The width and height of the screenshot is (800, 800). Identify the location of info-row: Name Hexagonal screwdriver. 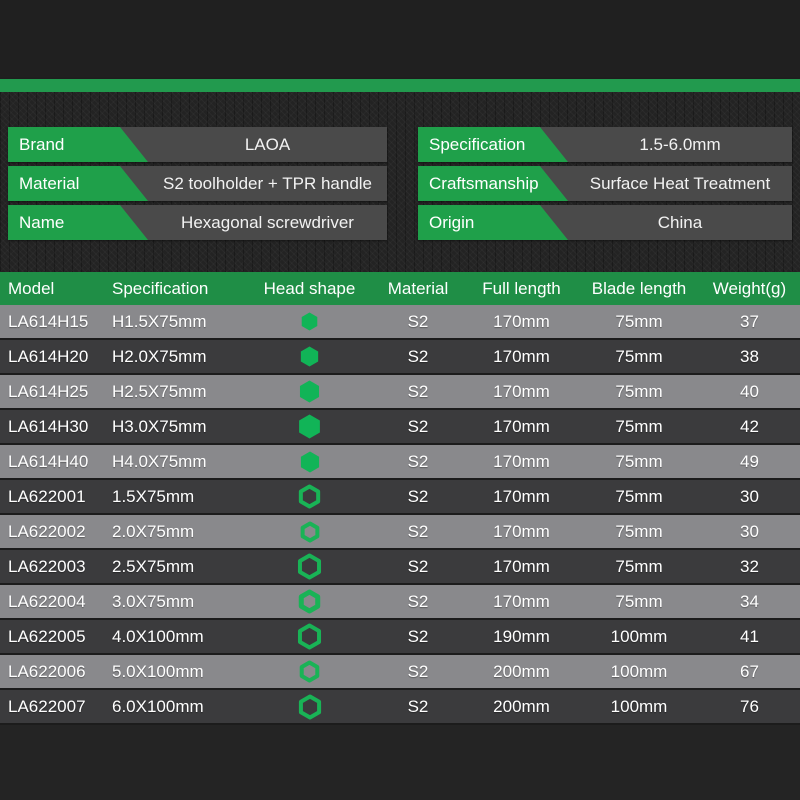
(197, 222).